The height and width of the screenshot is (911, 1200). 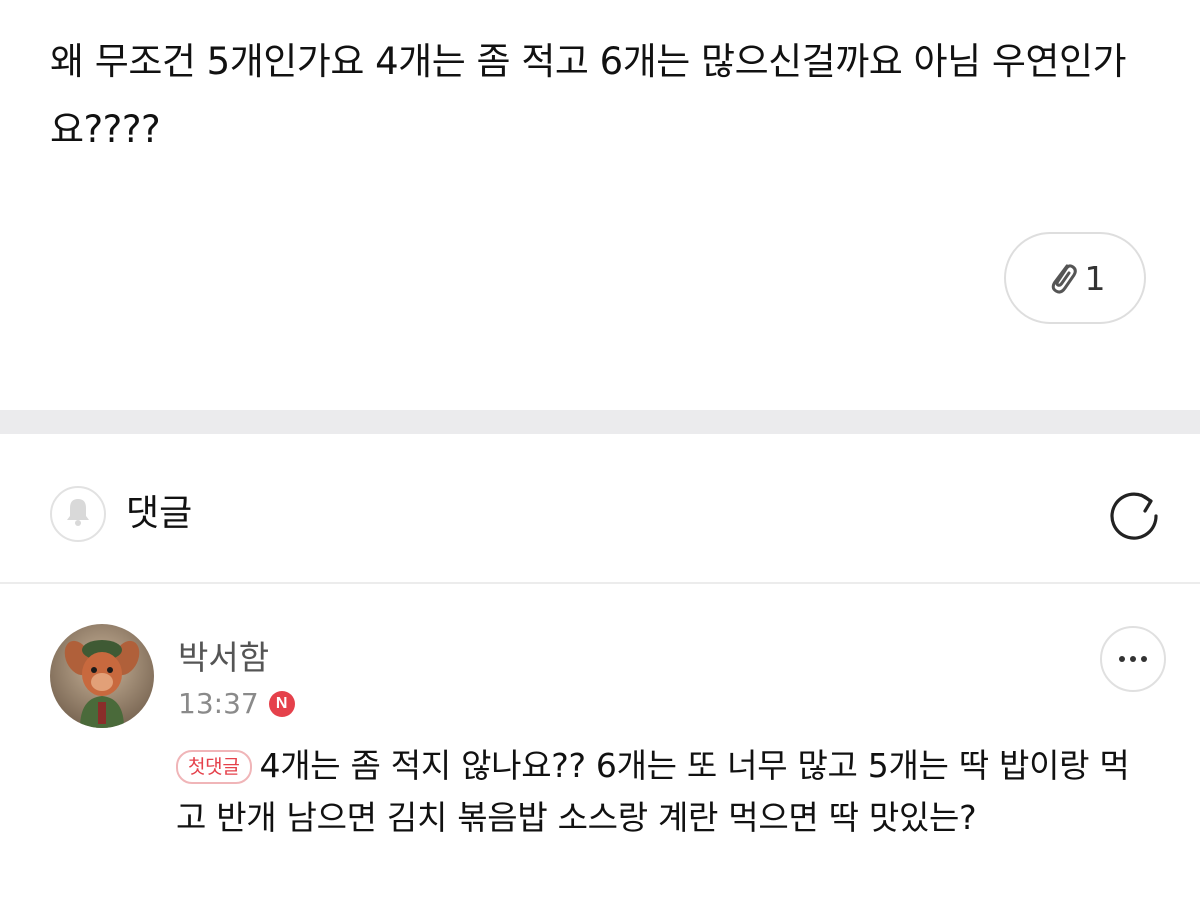 I want to click on comment-author: 박서함, so click(x=223, y=658).